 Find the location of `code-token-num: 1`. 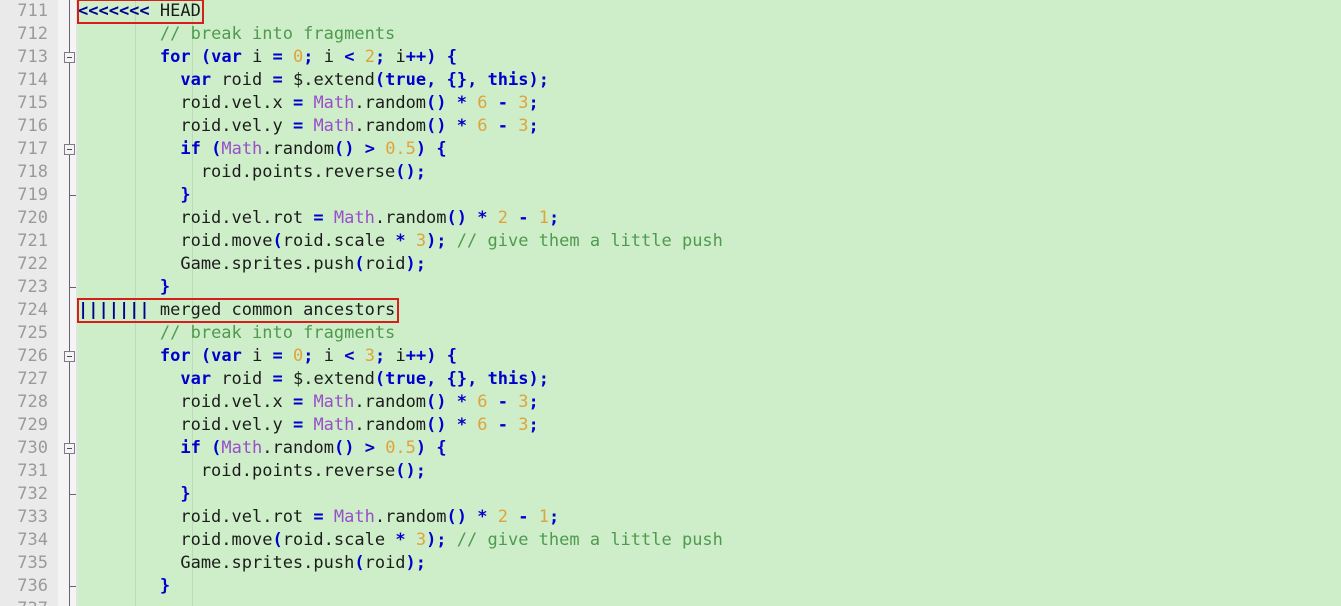

code-token-num: 1 is located at coordinates (543, 218).